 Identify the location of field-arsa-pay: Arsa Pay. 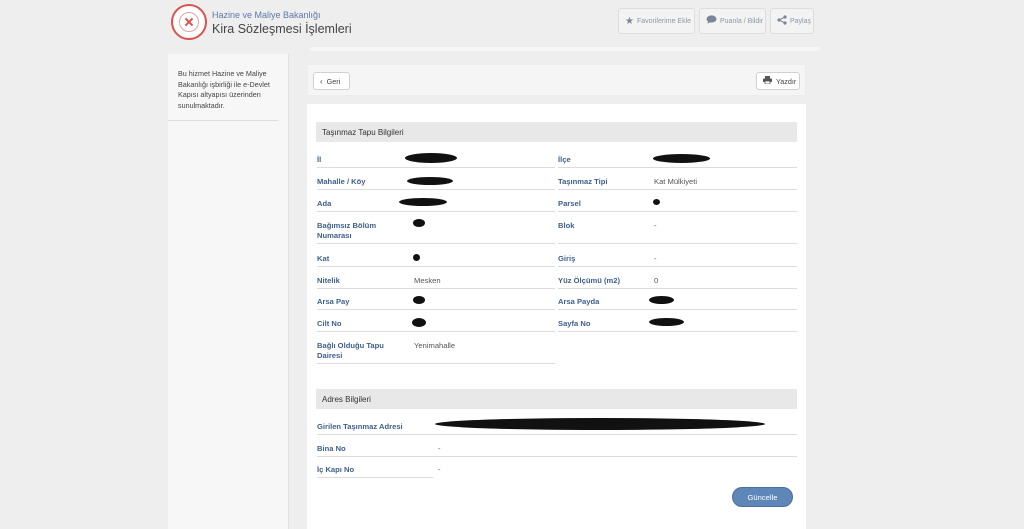
(436, 300).